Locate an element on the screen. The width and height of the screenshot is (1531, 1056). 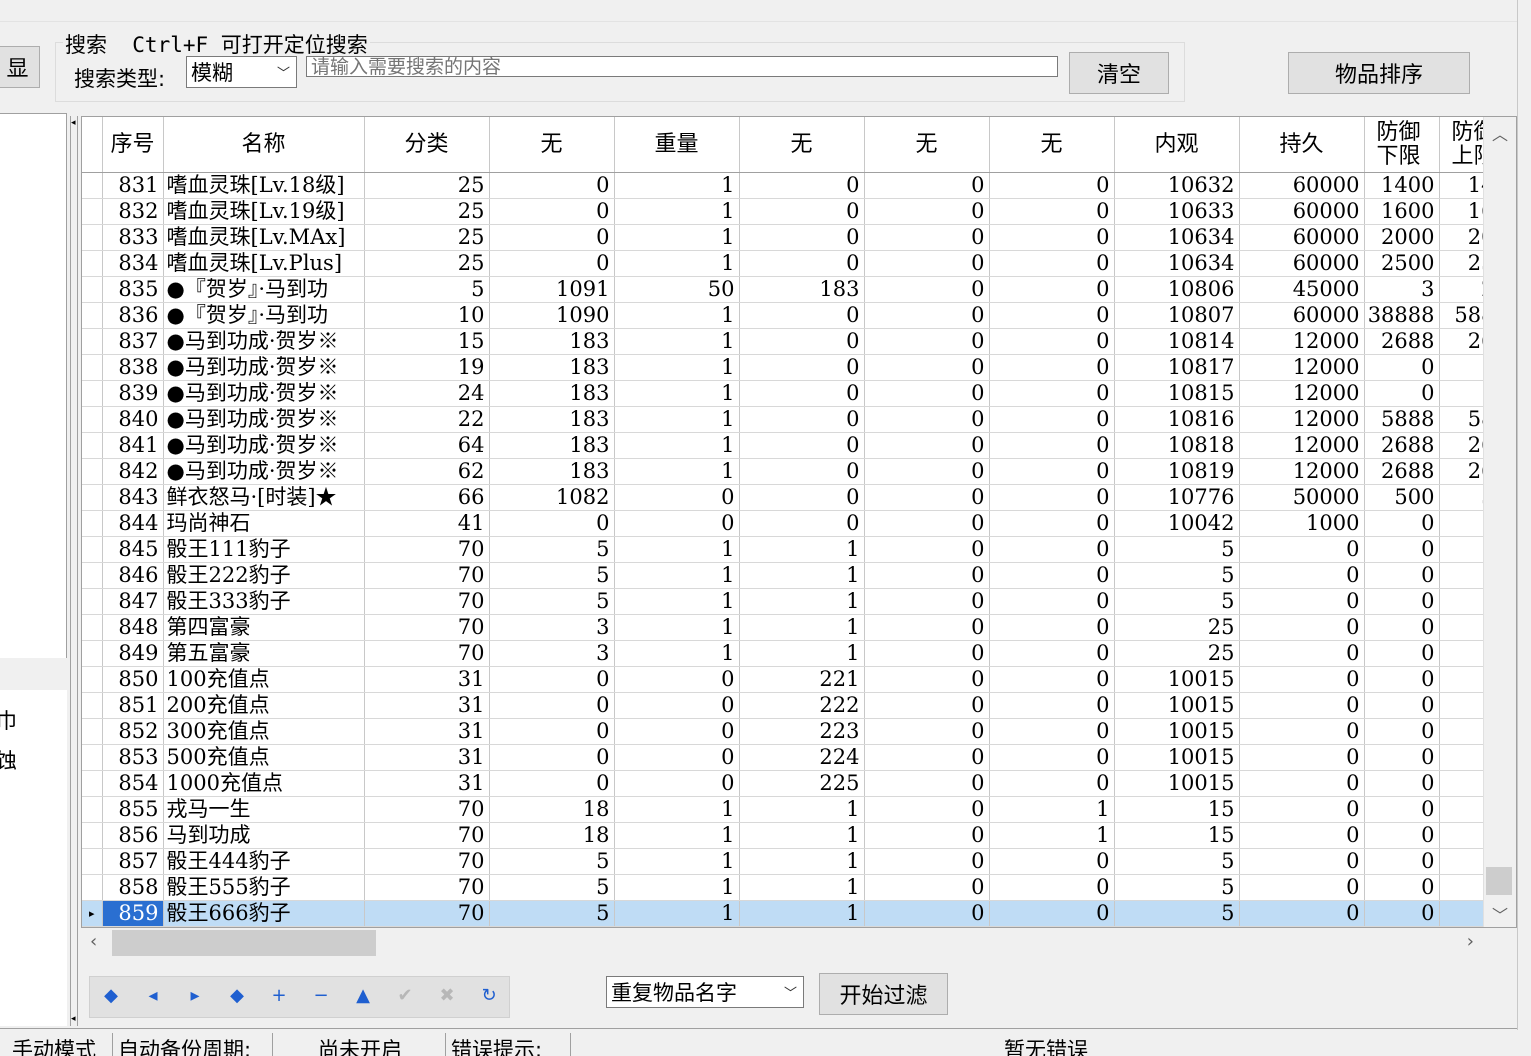
table-row: 835●『贺岁』·马到功510915018300108064500032 is located at coordinates (791, 289).